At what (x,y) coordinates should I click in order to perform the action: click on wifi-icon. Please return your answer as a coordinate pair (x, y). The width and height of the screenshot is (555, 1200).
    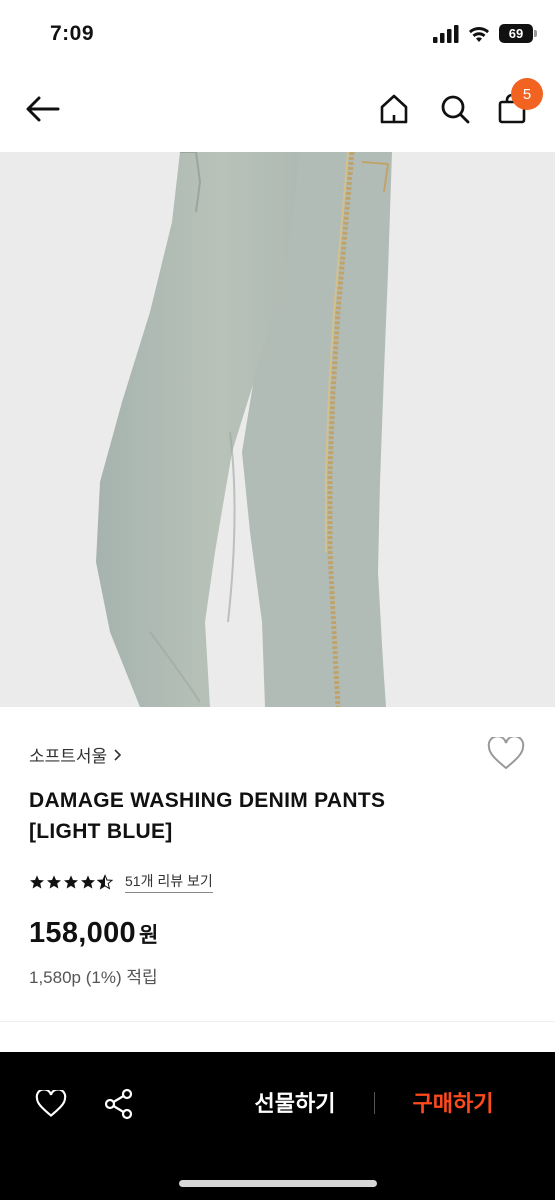
    Looking at the image, I should click on (479, 34).